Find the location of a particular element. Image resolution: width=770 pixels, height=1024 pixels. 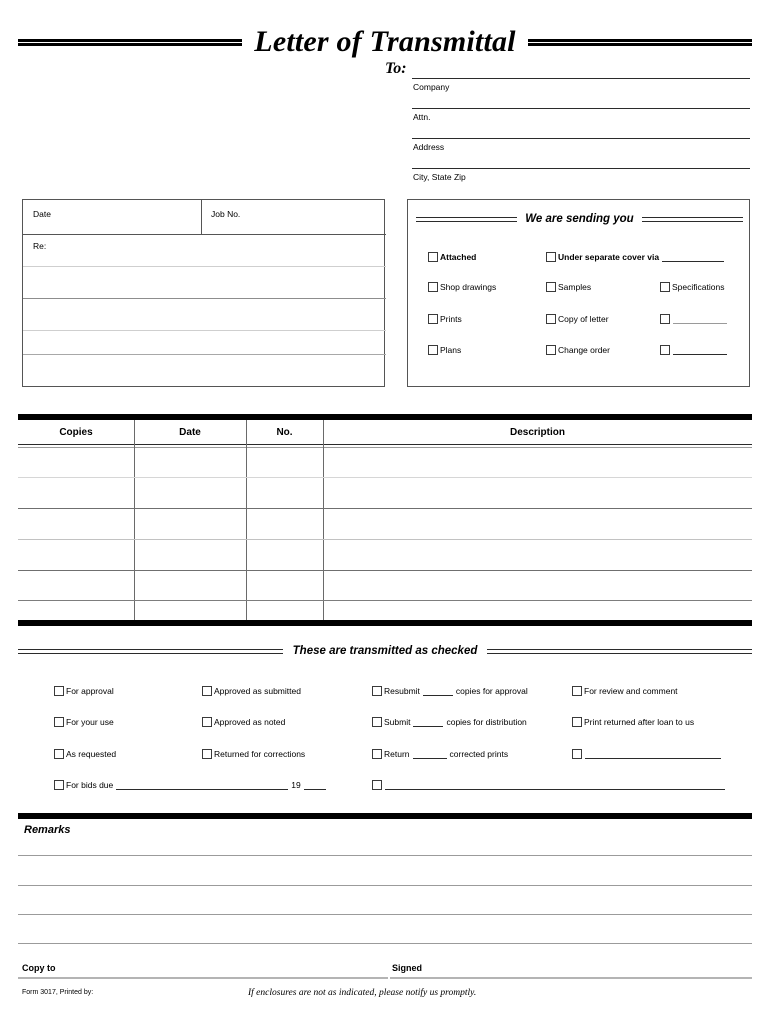

checkbox-resubmit-copies-for-approval: Resubmit copies for approval is located at coordinates (450, 691).